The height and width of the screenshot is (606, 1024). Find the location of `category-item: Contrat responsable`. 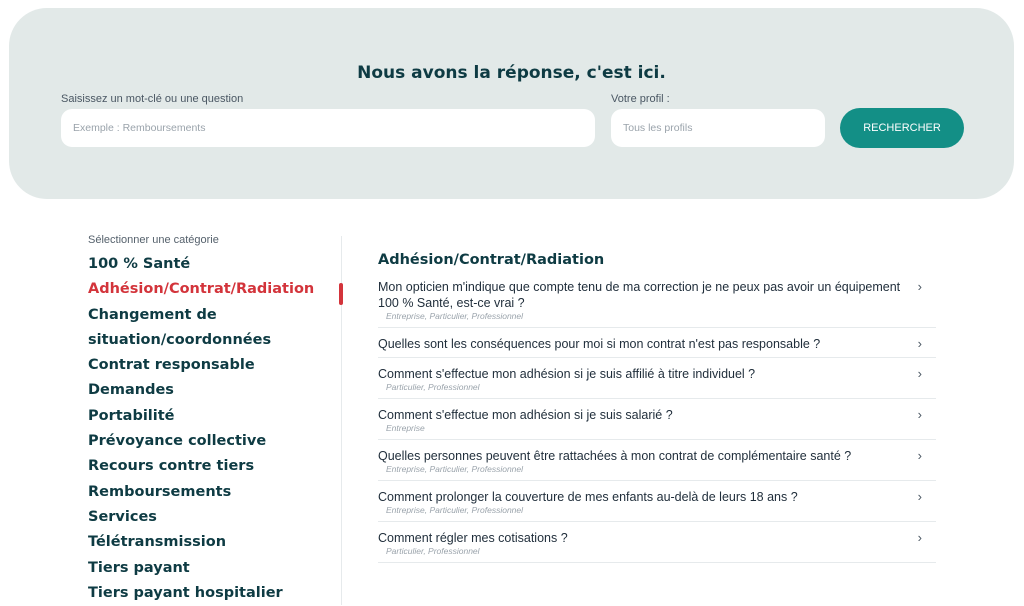

category-item: Contrat responsable is located at coordinates (213, 365).